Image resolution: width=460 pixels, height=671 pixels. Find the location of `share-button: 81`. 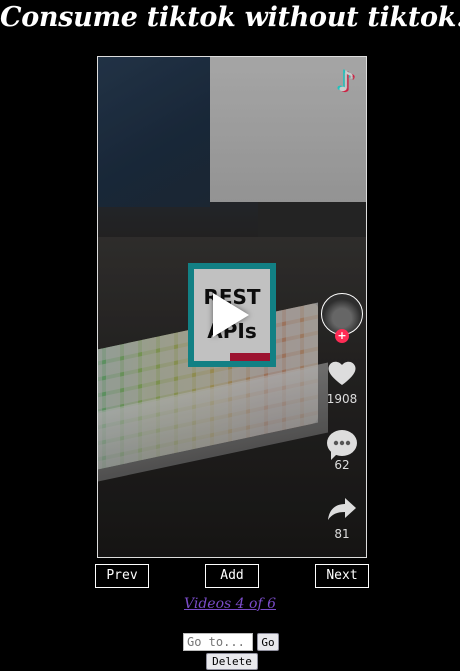

share-button: 81 is located at coordinates (342, 518).